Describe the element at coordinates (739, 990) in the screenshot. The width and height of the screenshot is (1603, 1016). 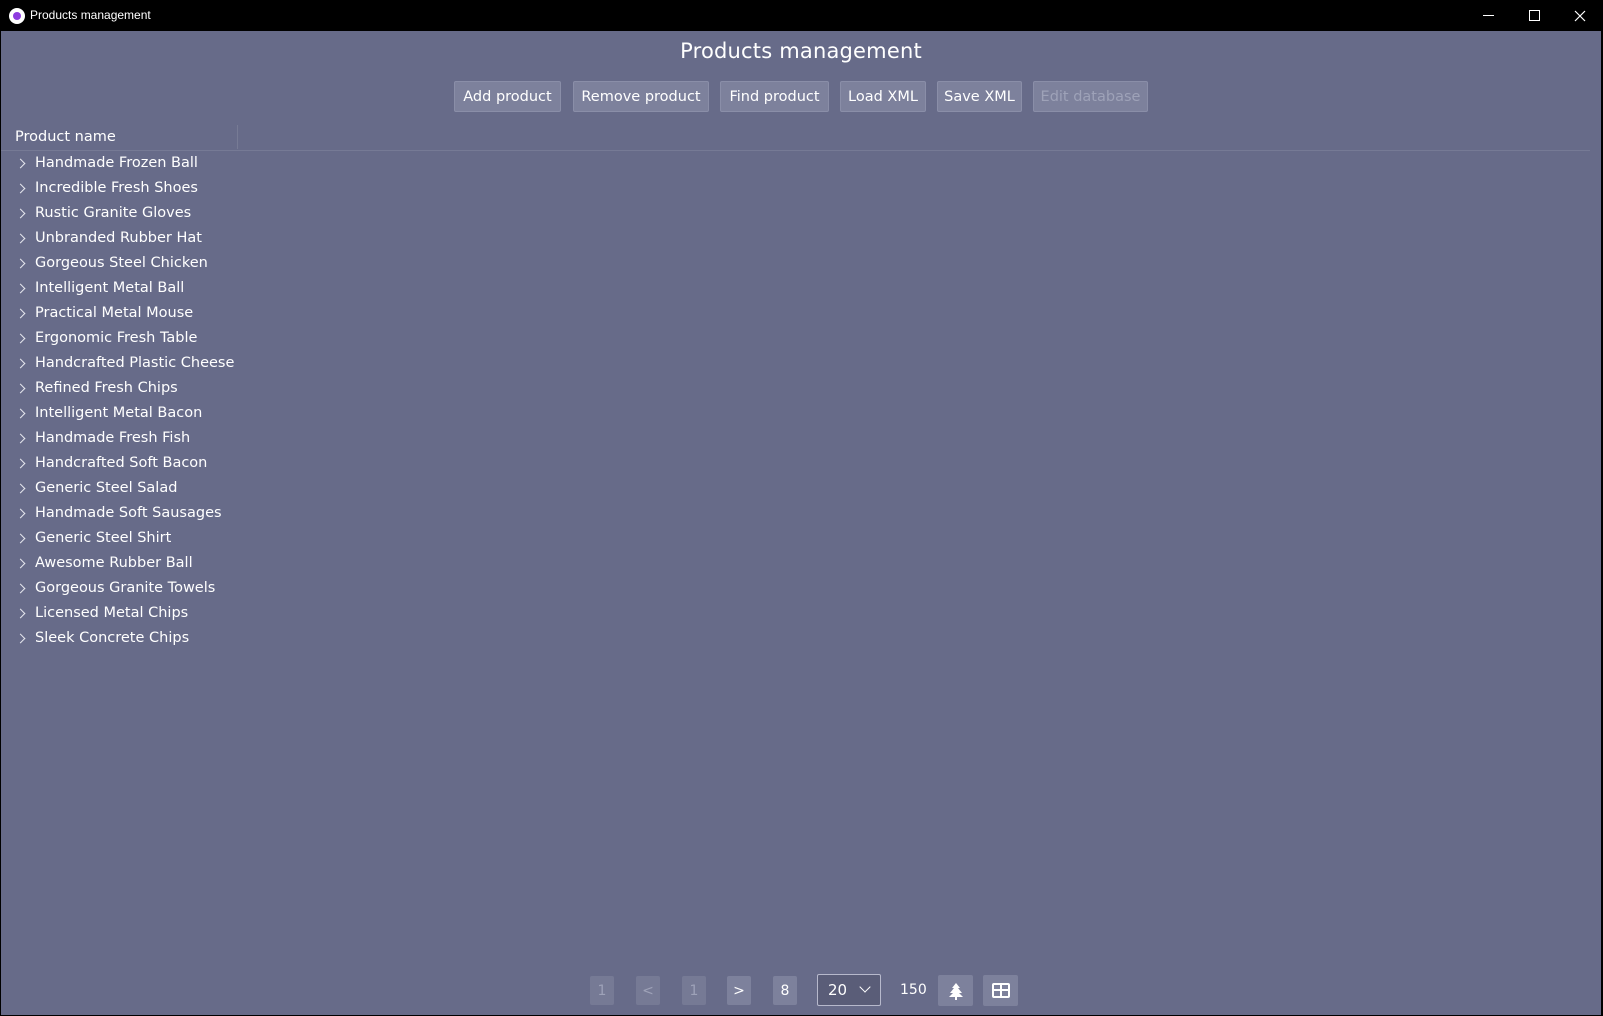
I see `next-page-button: >` at that location.